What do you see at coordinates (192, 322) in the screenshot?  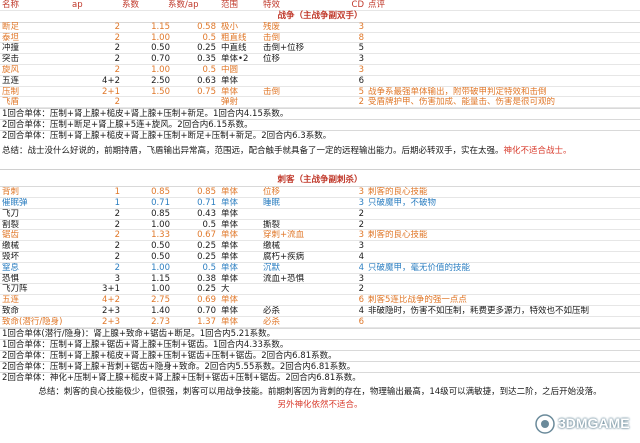 I see `cell: 1.37` at bounding box center [192, 322].